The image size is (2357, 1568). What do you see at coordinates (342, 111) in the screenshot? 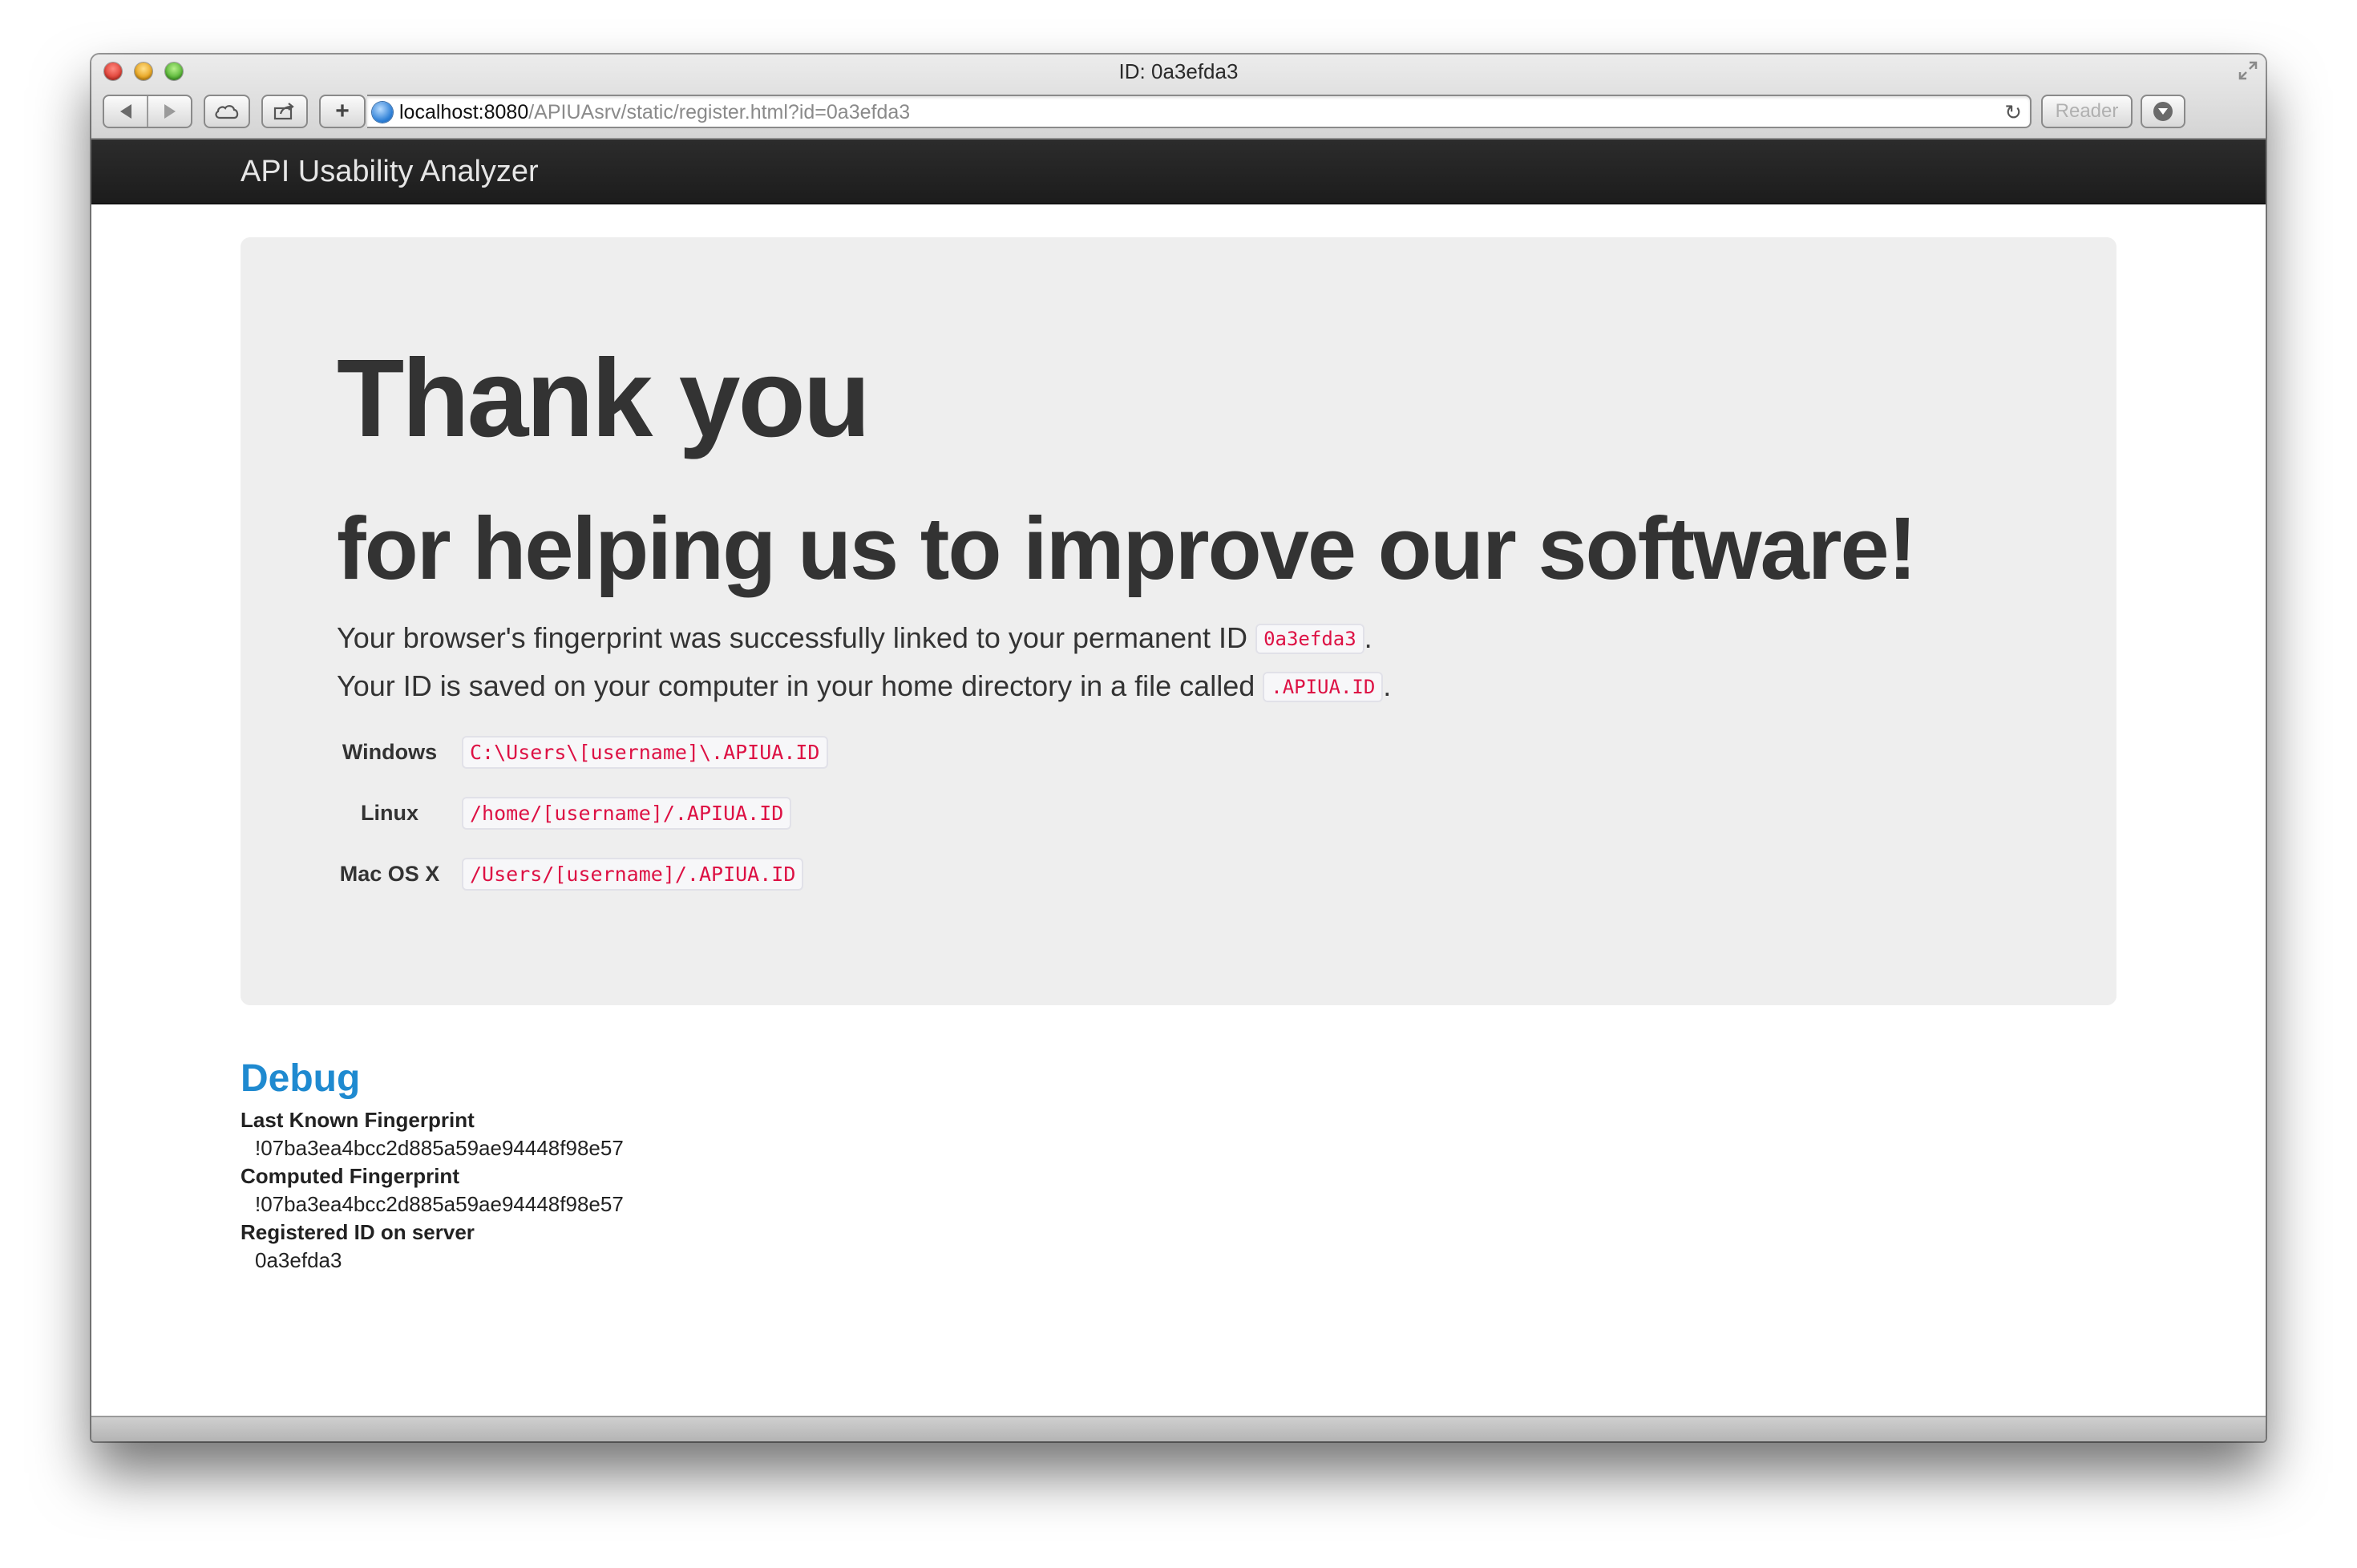
I see `new-tab-button: +` at bounding box center [342, 111].